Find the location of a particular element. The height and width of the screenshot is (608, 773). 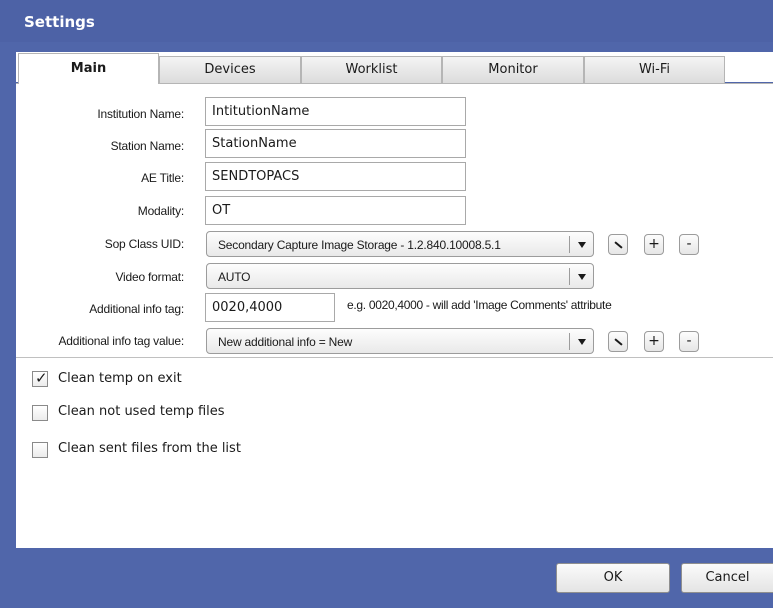

additional-info-tag-value-select: New additional info = New is located at coordinates (400, 341).